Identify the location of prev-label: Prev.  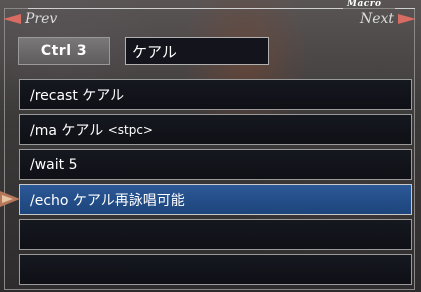
(41, 19).